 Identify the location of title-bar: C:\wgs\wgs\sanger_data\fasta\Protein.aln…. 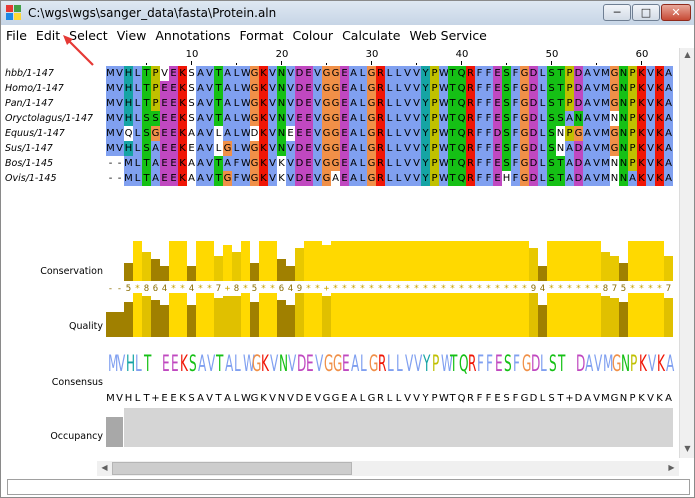
(347, 13).